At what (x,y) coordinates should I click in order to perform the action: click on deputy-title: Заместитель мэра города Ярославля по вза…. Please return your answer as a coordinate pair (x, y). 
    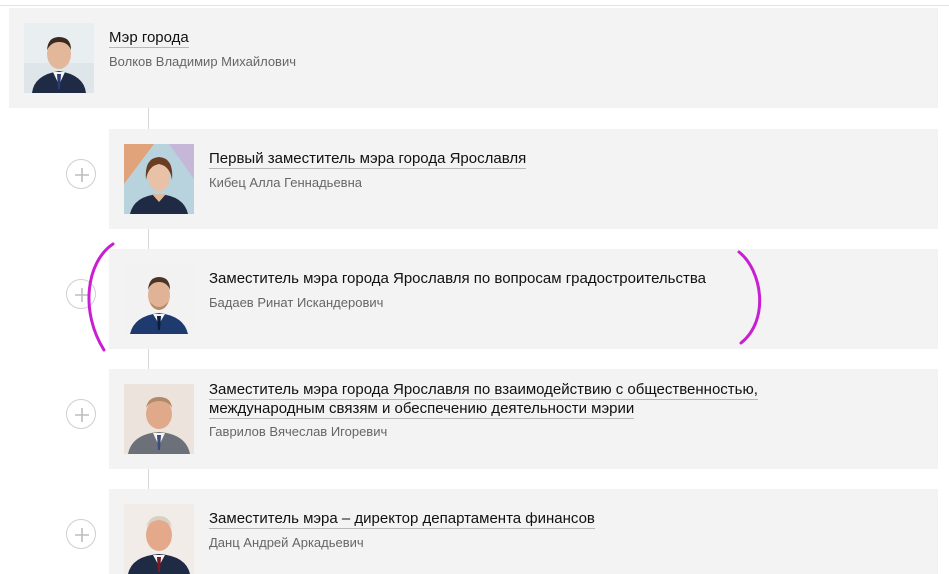
    Looking at the image, I should click on (559, 399).